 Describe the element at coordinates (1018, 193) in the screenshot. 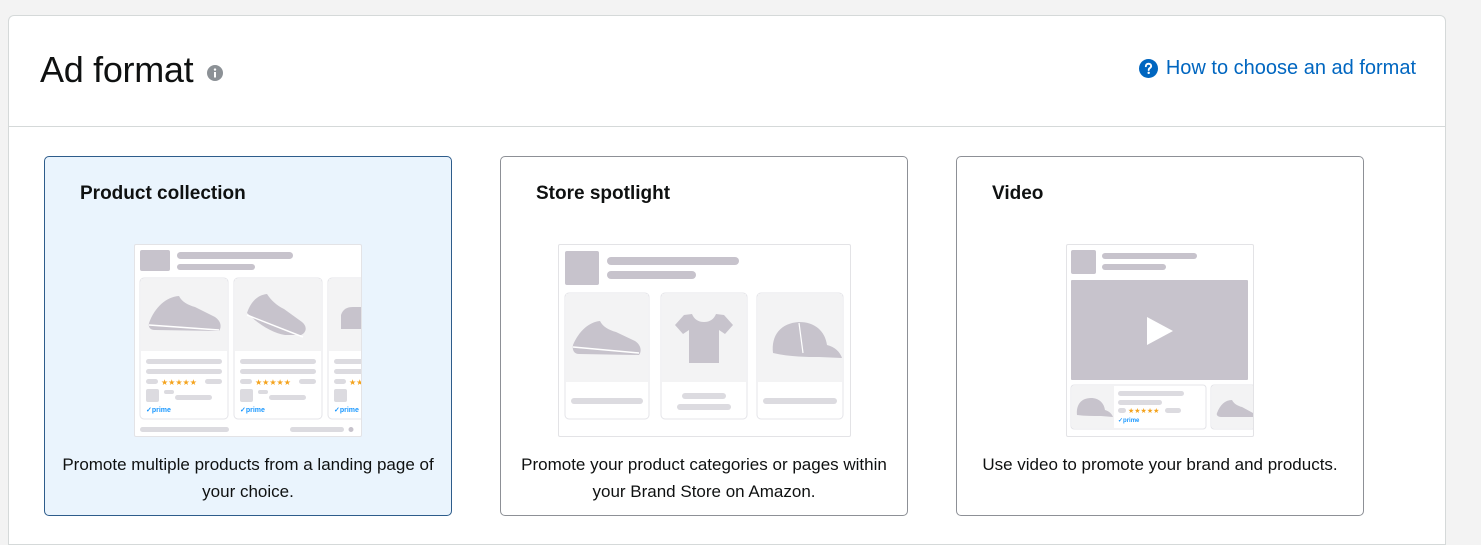

I see `card-title: Video` at that location.